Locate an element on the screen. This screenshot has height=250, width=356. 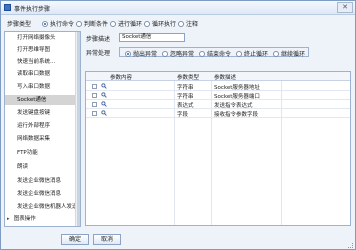
window-title: 事件执行步骤 is located at coordinates (32, 9).